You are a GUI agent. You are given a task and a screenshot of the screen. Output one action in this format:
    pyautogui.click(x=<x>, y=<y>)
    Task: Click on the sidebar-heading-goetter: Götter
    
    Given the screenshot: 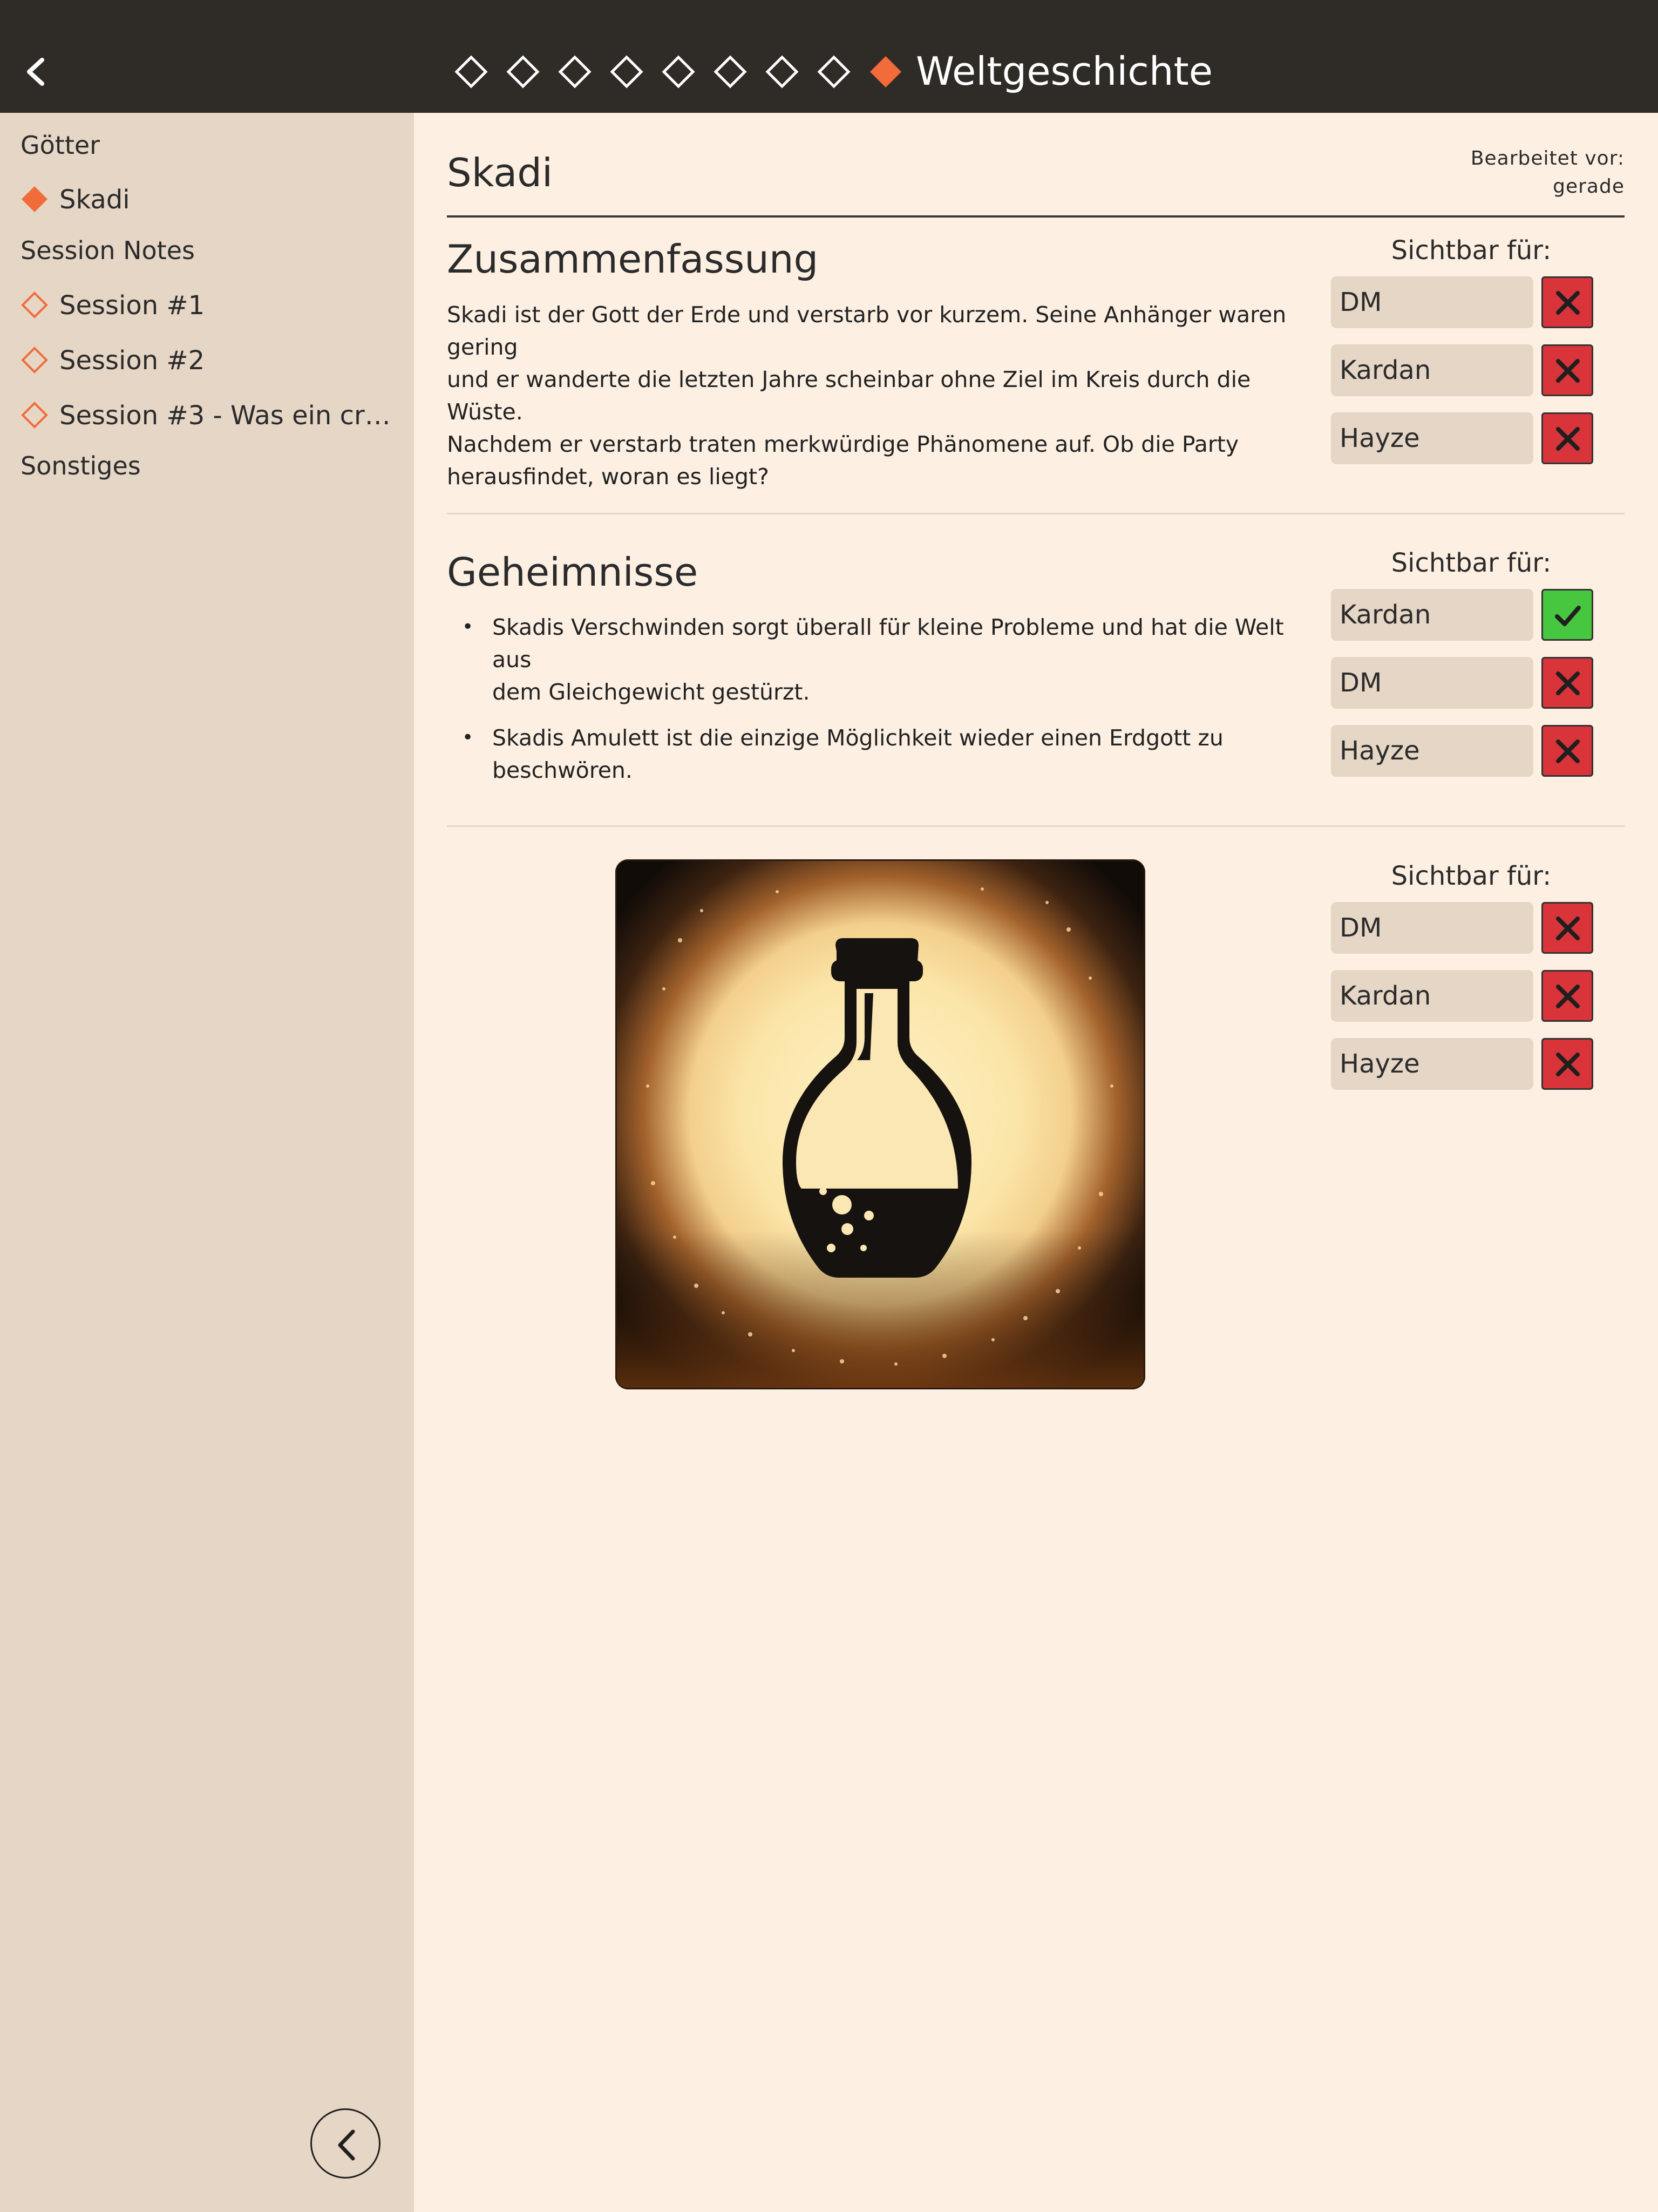 What is the action you would take?
    pyautogui.click(x=60, y=145)
    